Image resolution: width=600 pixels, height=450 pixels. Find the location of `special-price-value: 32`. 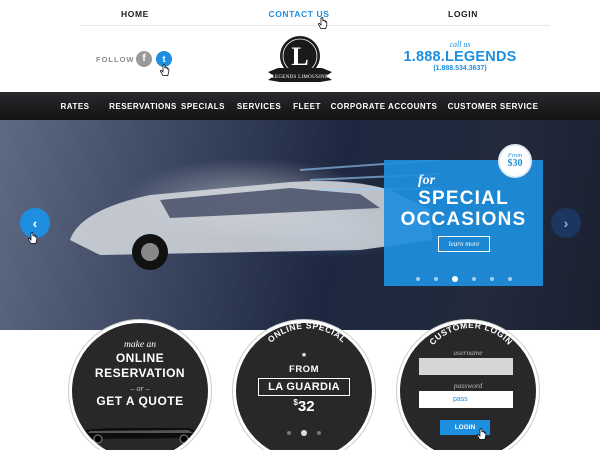

special-price-value: 32 is located at coordinates (306, 406).